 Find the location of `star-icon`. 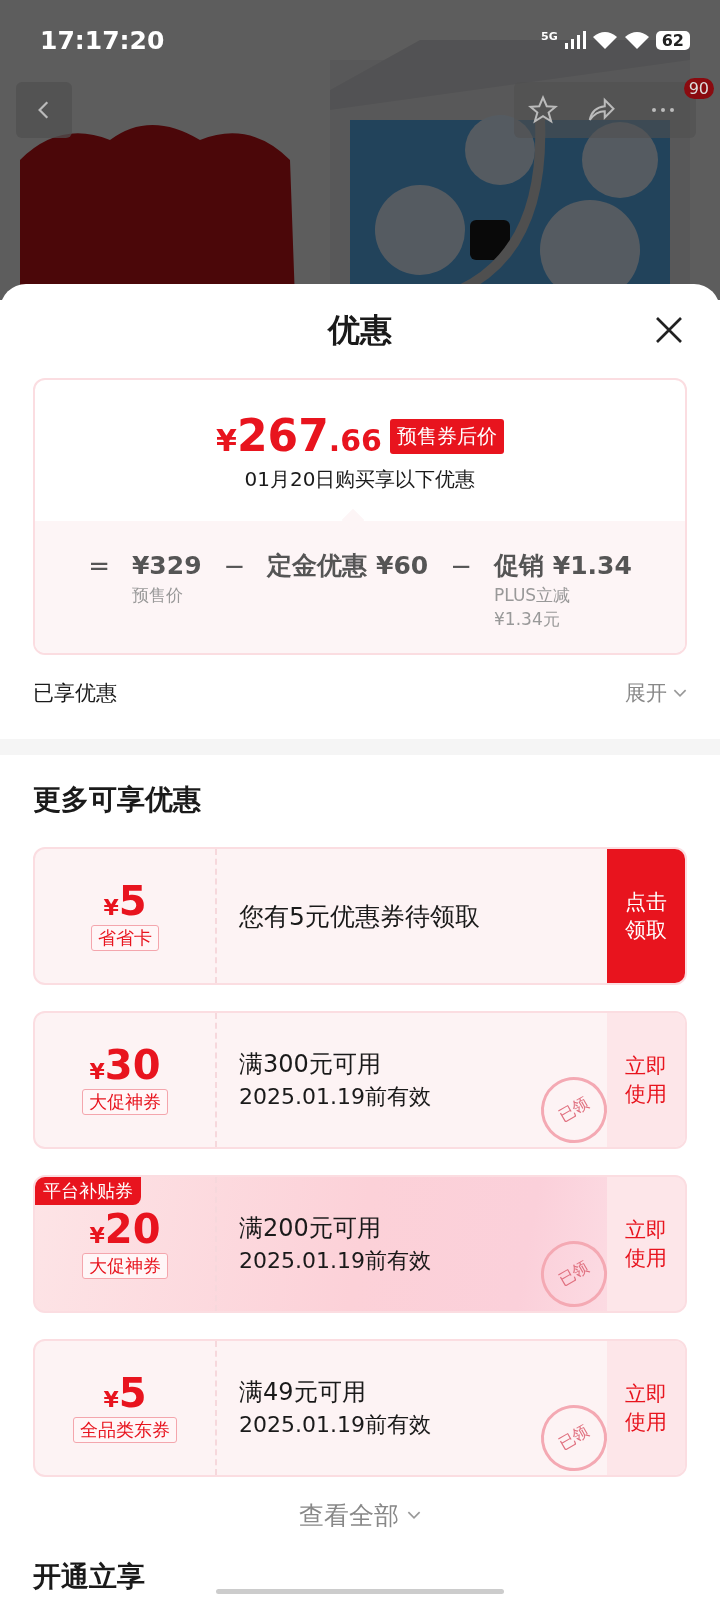

star-icon is located at coordinates (543, 110).